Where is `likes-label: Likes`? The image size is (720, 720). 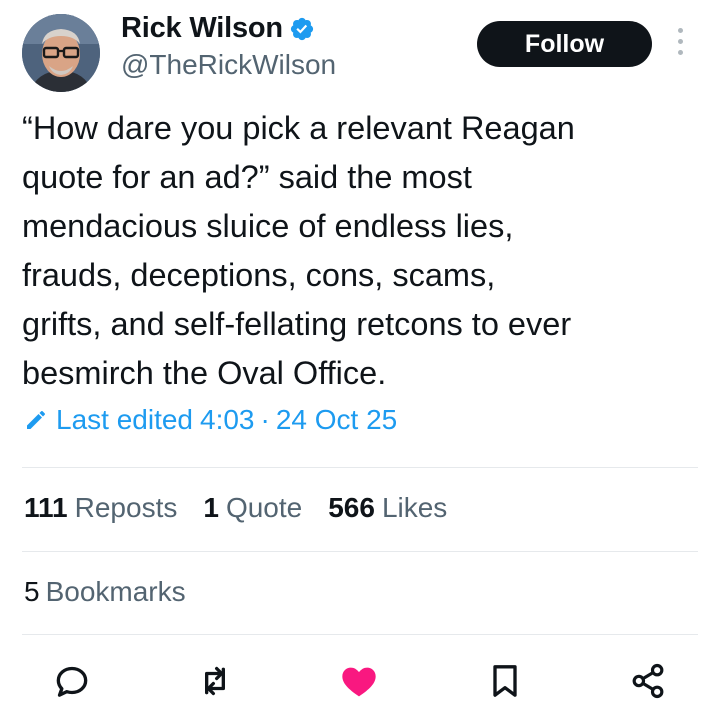 likes-label: Likes is located at coordinates (414, 507).